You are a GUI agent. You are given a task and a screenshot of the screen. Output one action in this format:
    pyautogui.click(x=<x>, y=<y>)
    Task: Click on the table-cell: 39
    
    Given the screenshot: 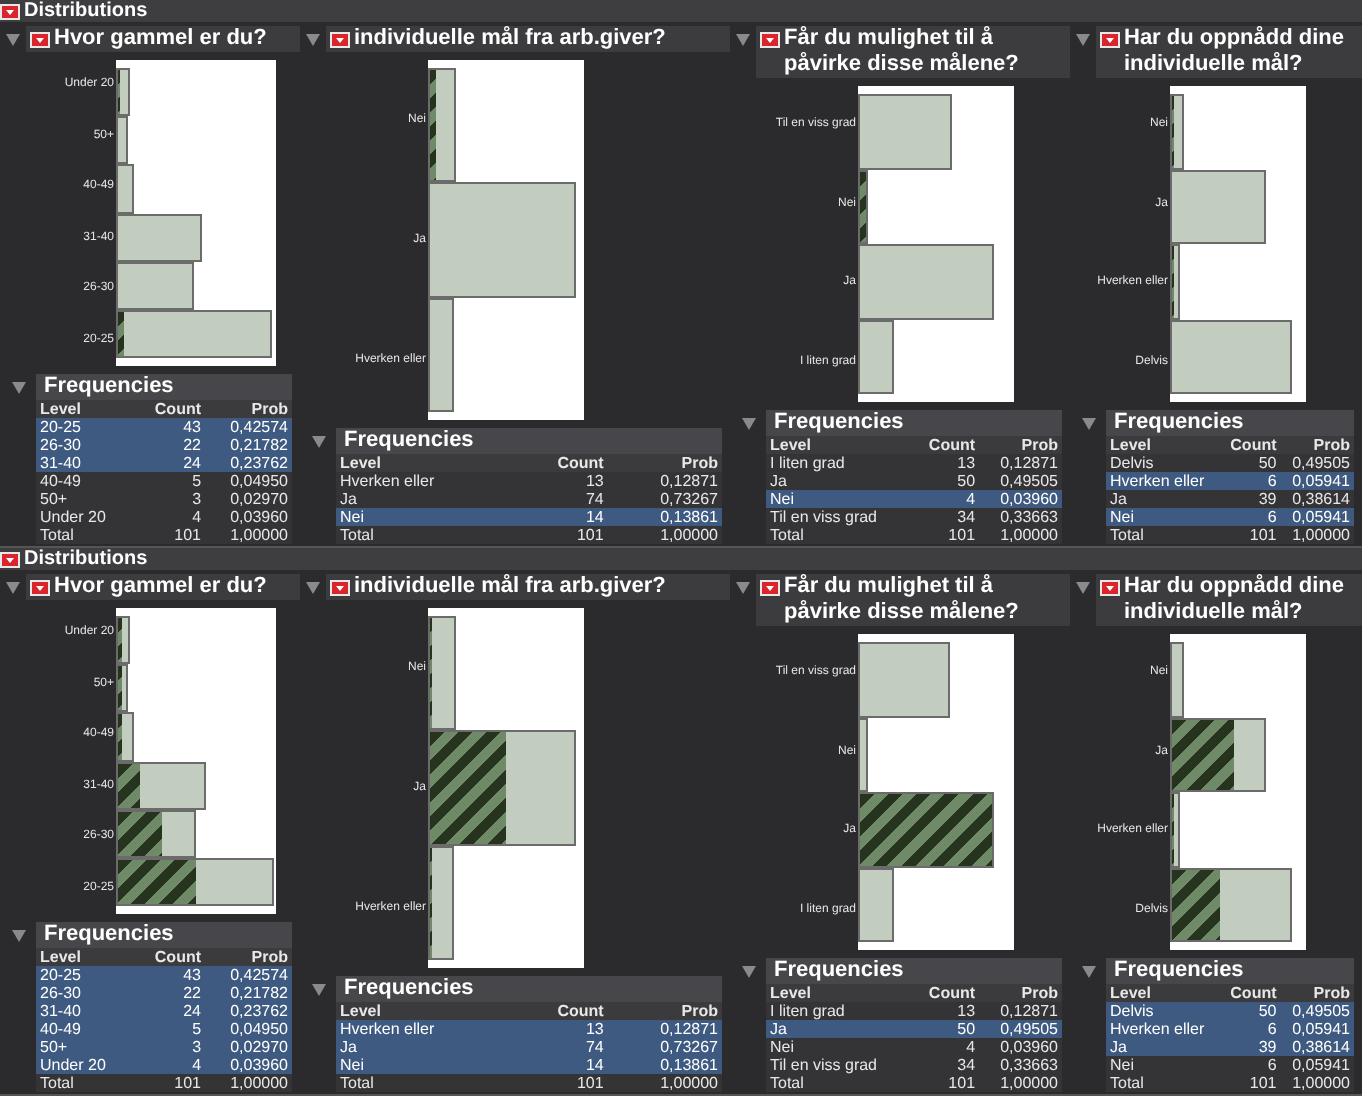 What is the action you would take?
    pyautogui.click(x=1250, y=1047)
    